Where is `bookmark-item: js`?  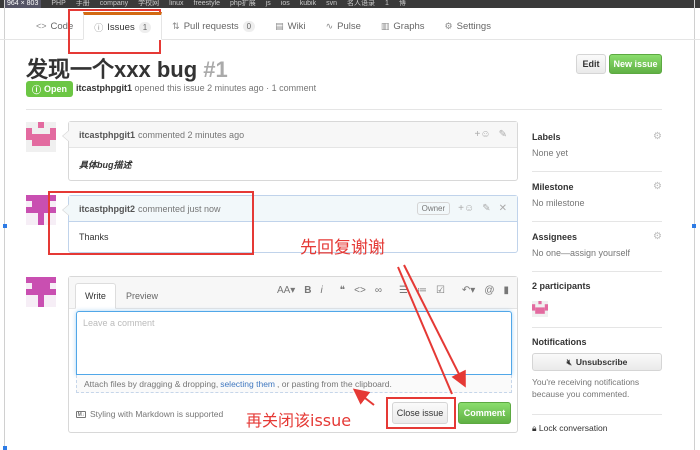
bookmark-item: js is located at coordinates (268, 4).